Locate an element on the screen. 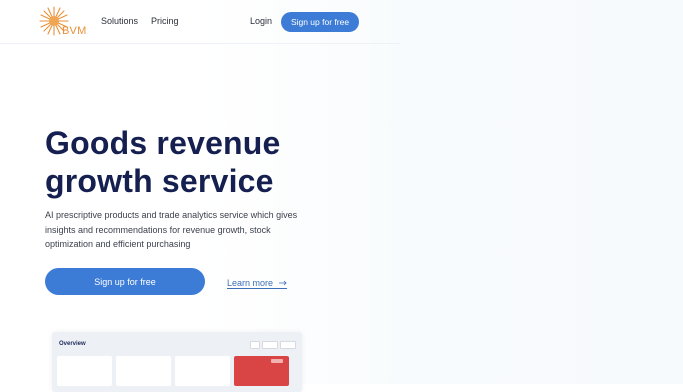 The image size is (683, 392). arrow-right-icon is located at coordinates (283, 283).